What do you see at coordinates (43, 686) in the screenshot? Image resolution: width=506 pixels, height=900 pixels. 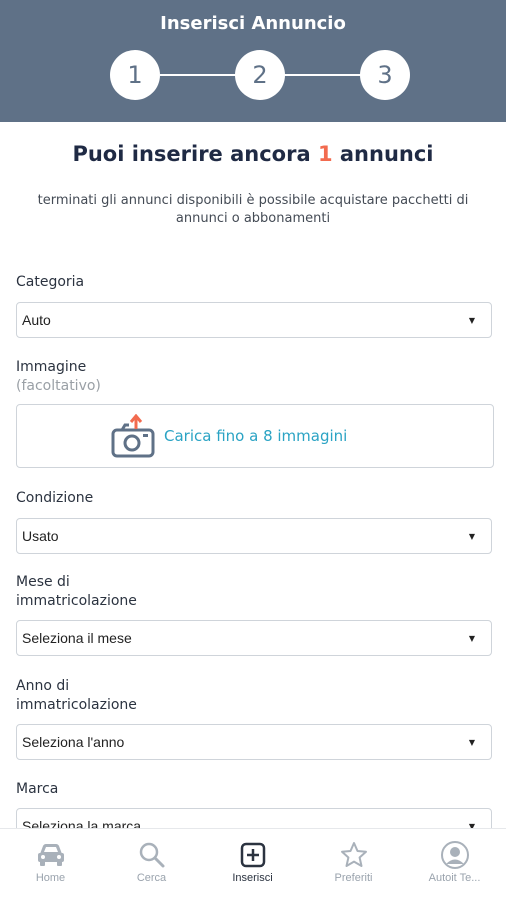 I see `year-label-line1: Anno di` at bounding box center [43, 686].